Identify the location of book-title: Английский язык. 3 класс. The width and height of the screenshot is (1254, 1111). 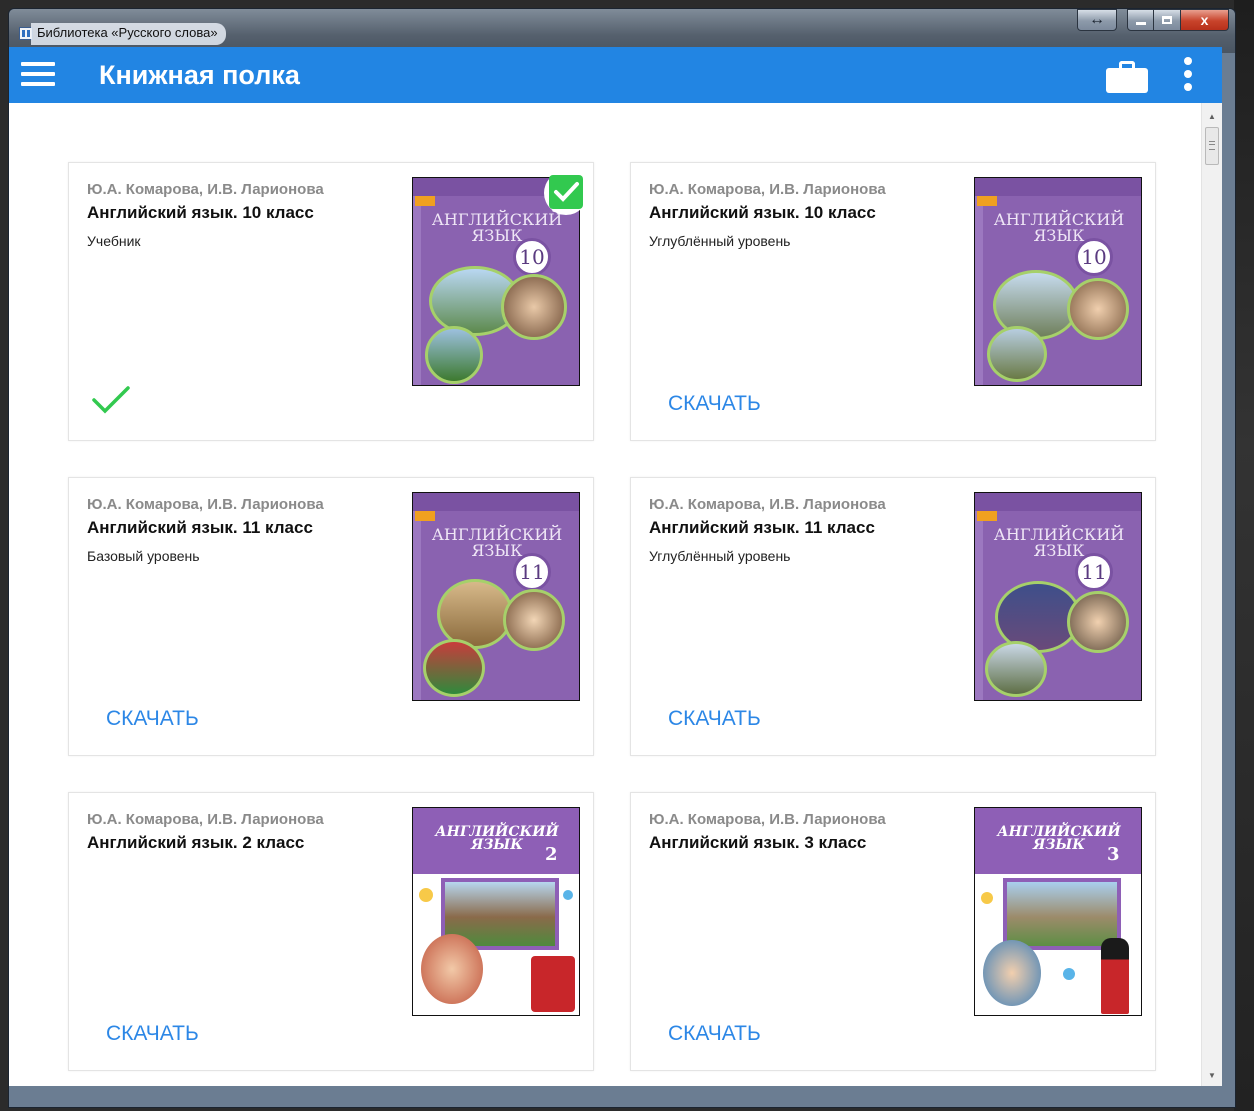
(758, 842).